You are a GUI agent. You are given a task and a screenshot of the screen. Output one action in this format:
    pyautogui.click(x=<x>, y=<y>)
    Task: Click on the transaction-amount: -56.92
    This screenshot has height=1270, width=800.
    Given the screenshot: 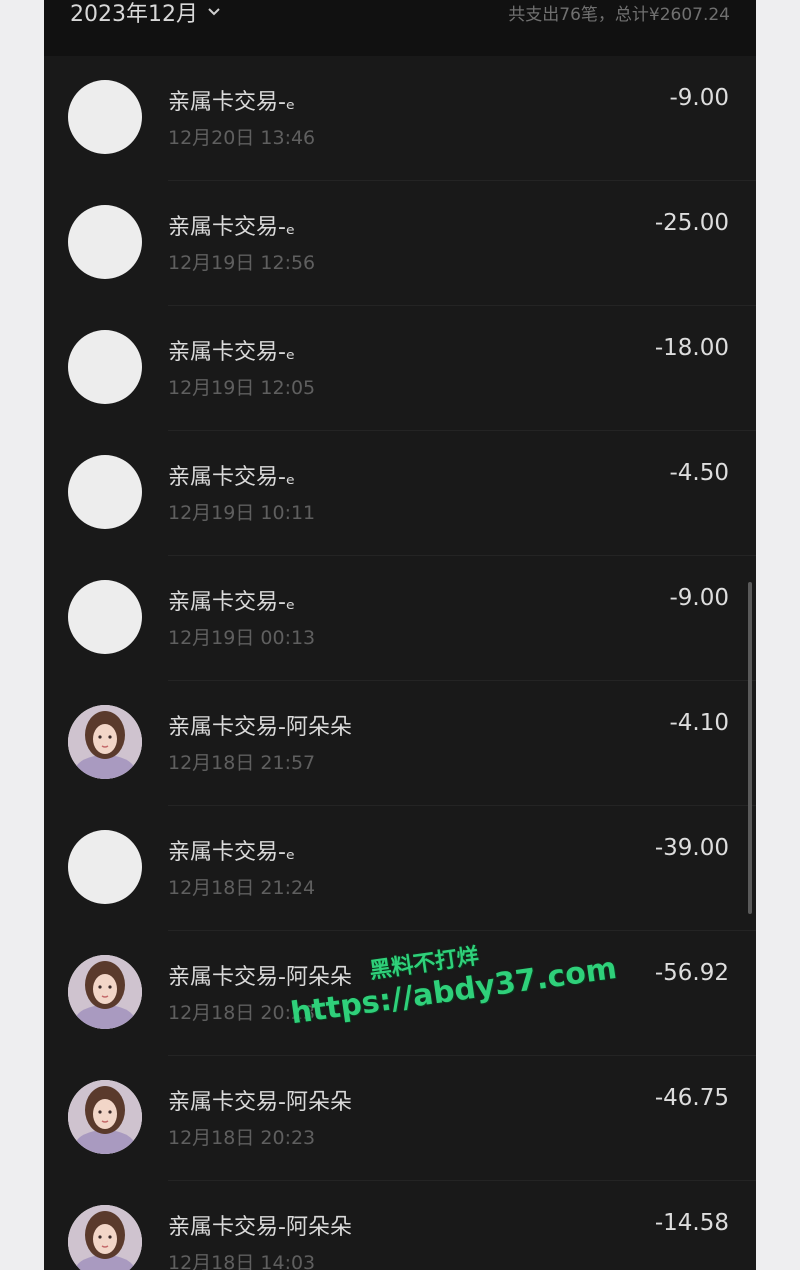 What is the action you would take?
    pyautogui.click(x=691, y=973)
    